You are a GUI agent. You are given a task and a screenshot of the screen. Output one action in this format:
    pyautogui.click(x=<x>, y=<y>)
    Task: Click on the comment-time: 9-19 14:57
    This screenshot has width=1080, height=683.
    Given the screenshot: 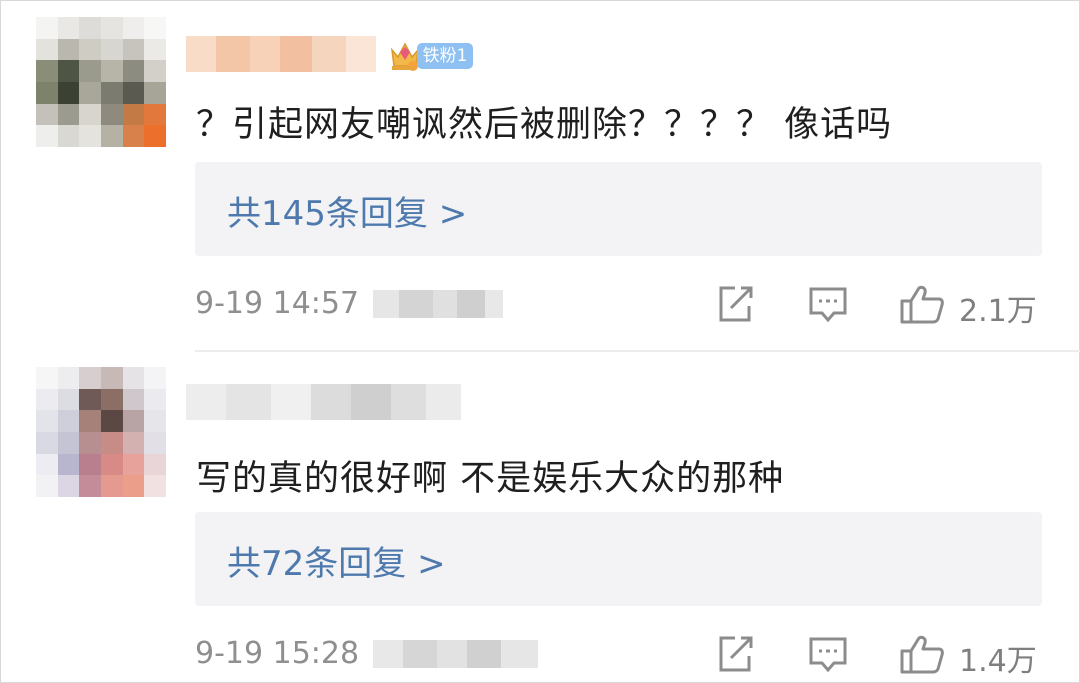 What is the action you would take?
    pyautogui.click(x=277, y=303)
    